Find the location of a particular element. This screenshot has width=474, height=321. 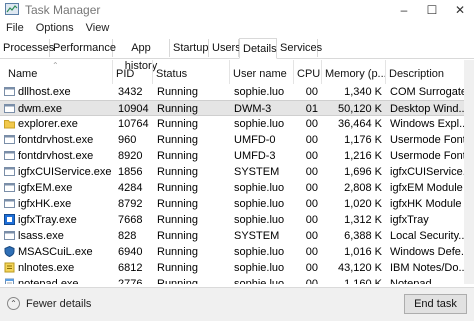

cell-pid: 6940 is located at coordinates (130, 252).